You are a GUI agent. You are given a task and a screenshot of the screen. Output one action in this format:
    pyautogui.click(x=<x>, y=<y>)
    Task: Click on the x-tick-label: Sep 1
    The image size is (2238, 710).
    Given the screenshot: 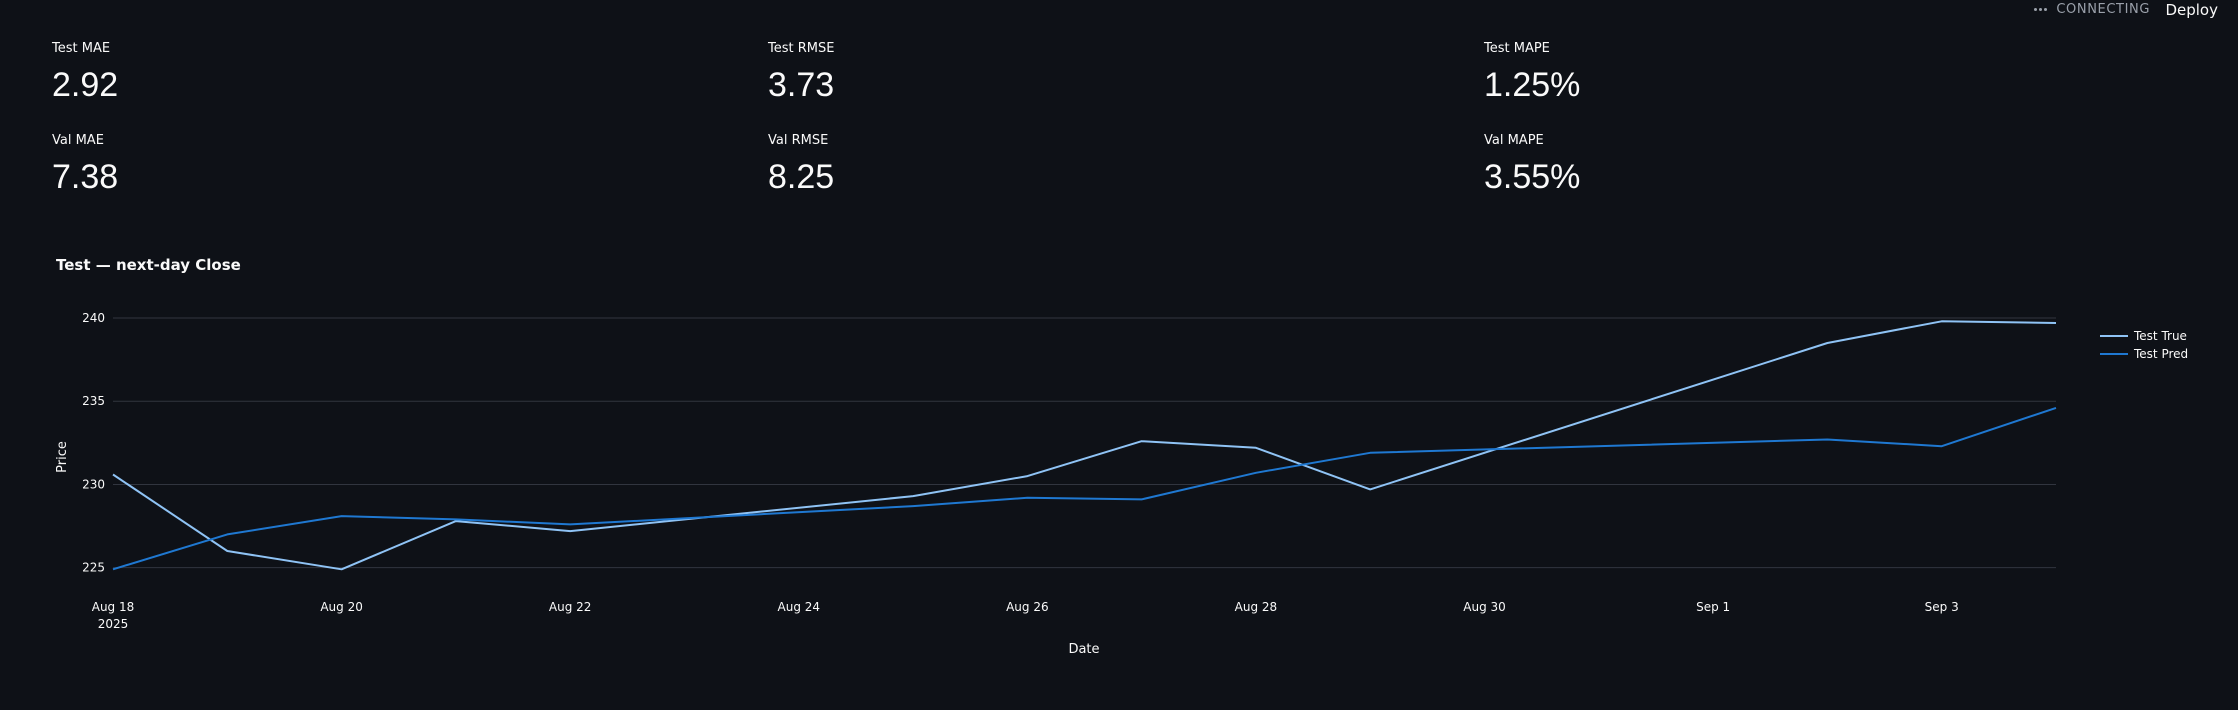 What is the action you would take?
    pyautogui.click(x=1713, y=607)
    